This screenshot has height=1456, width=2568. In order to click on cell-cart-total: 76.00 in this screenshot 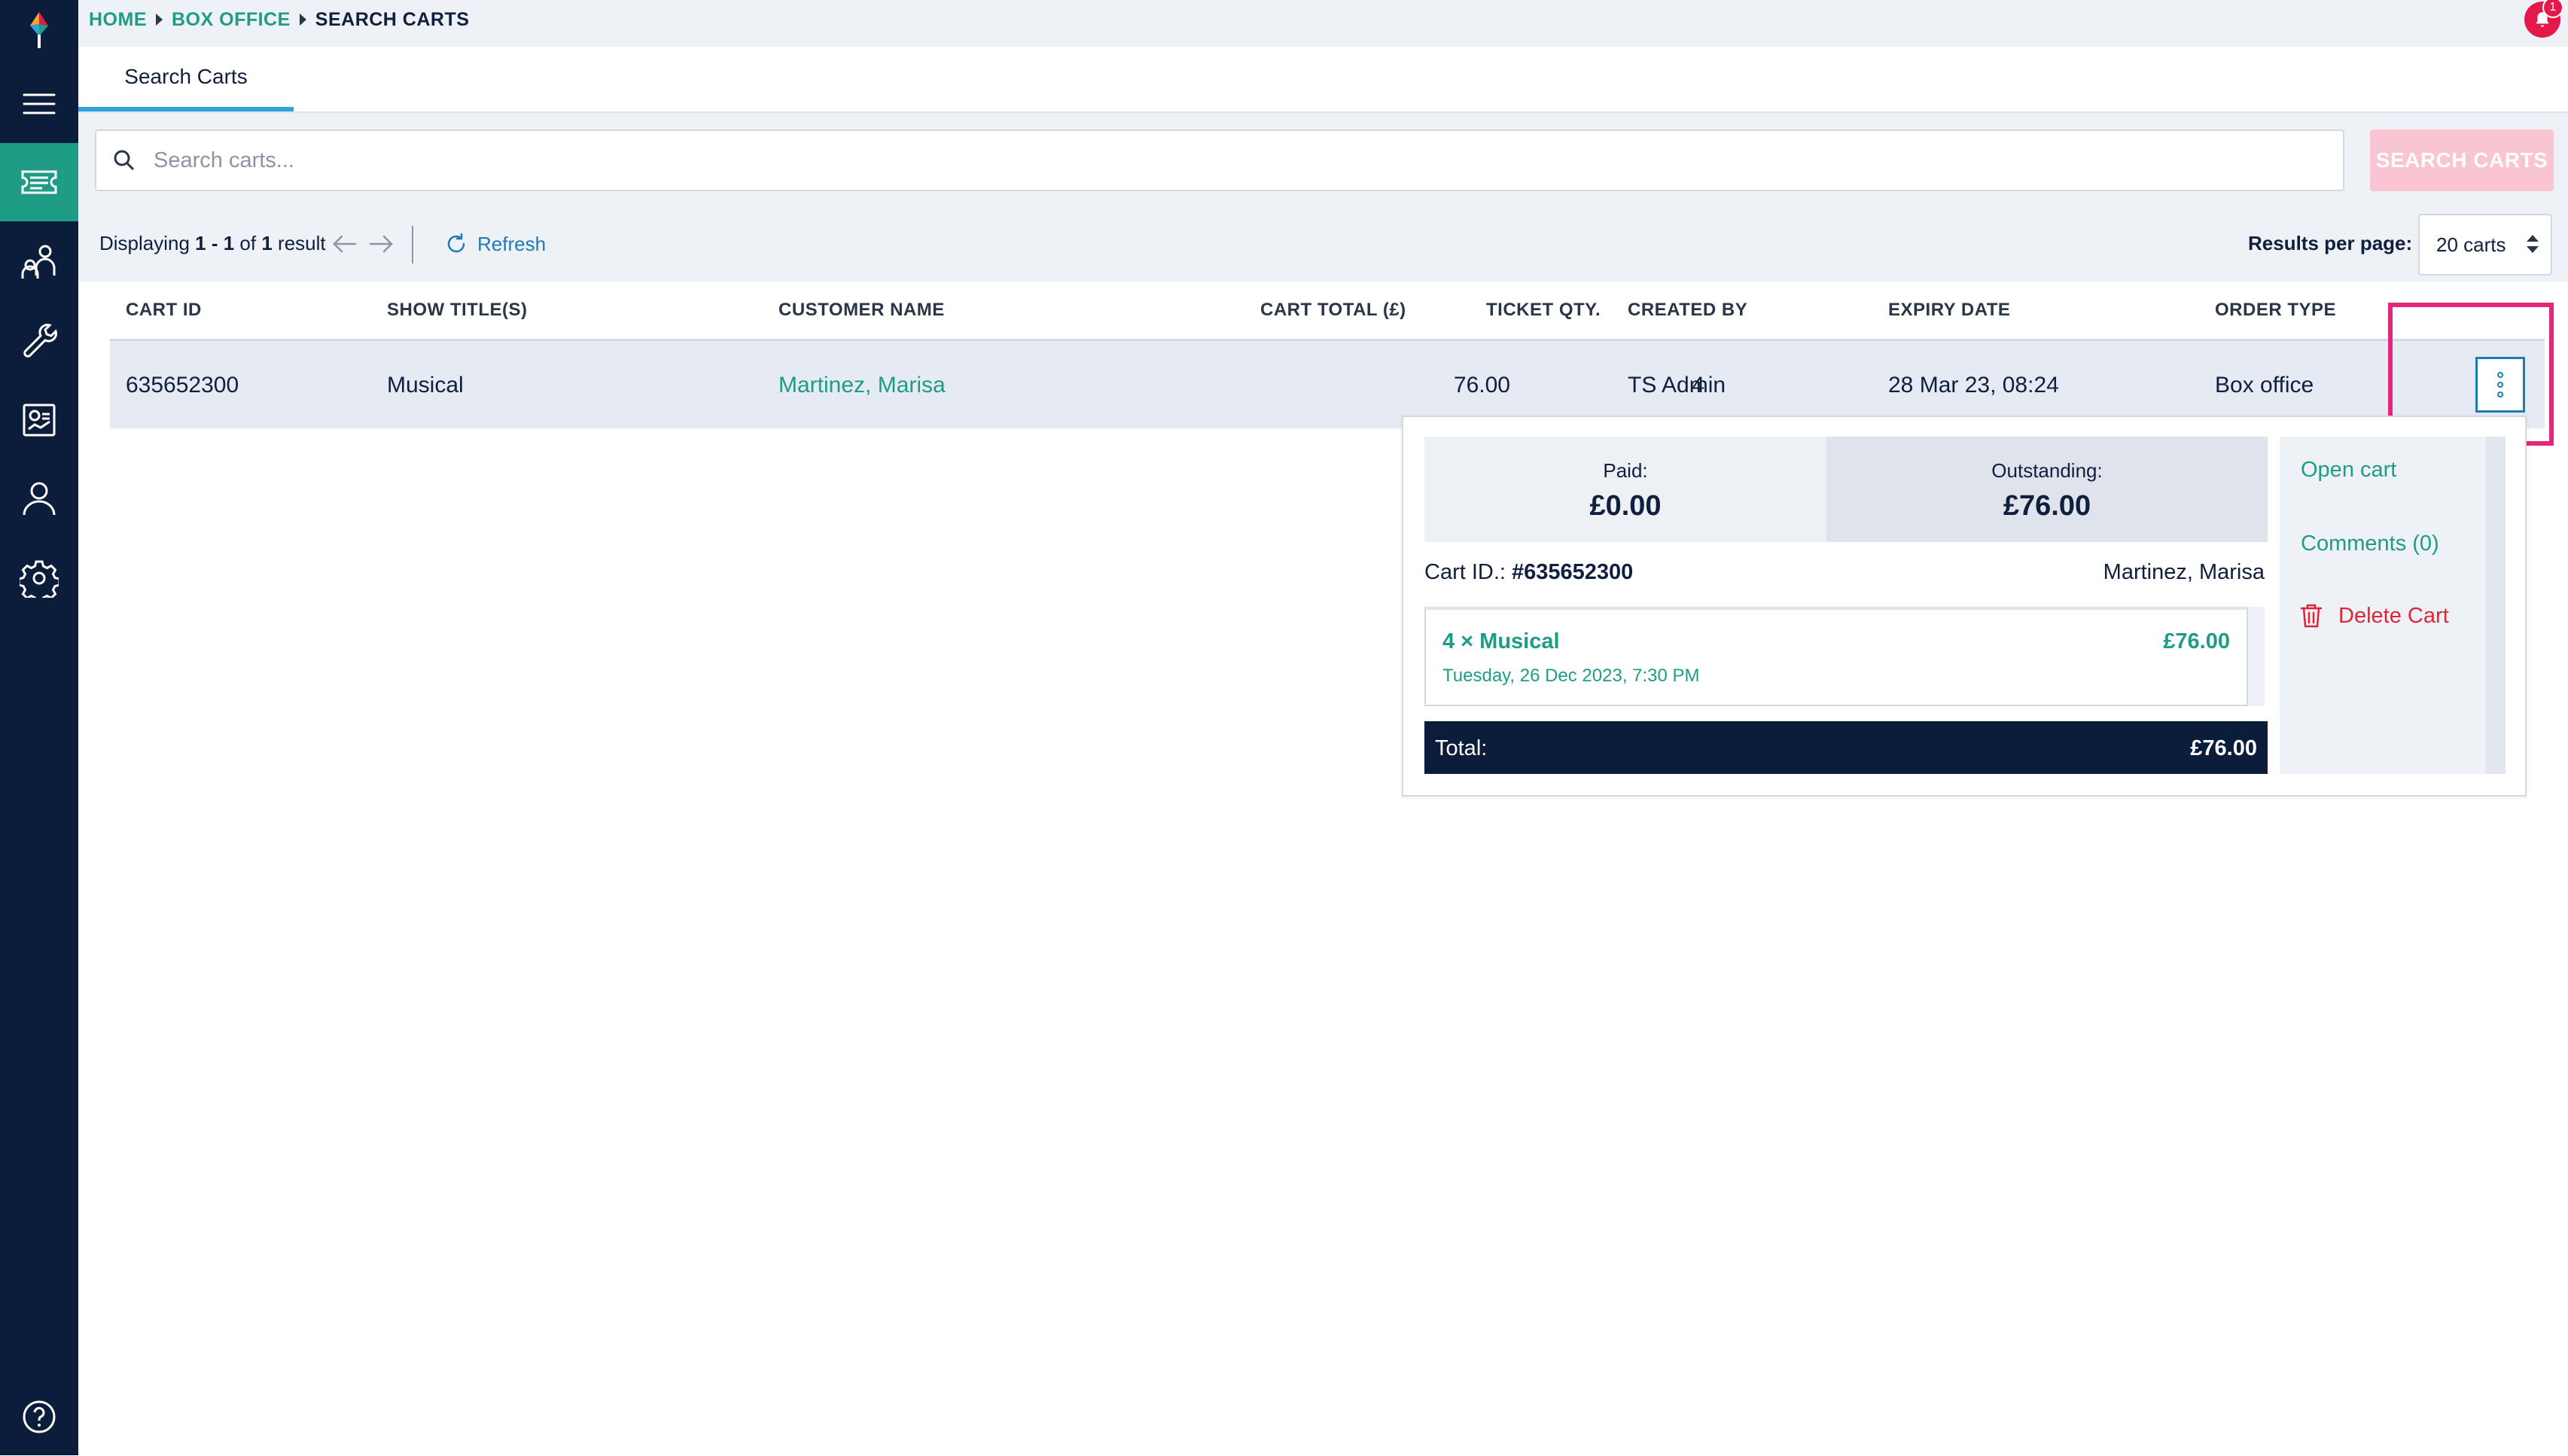, I will do `click(1481, 385)`.